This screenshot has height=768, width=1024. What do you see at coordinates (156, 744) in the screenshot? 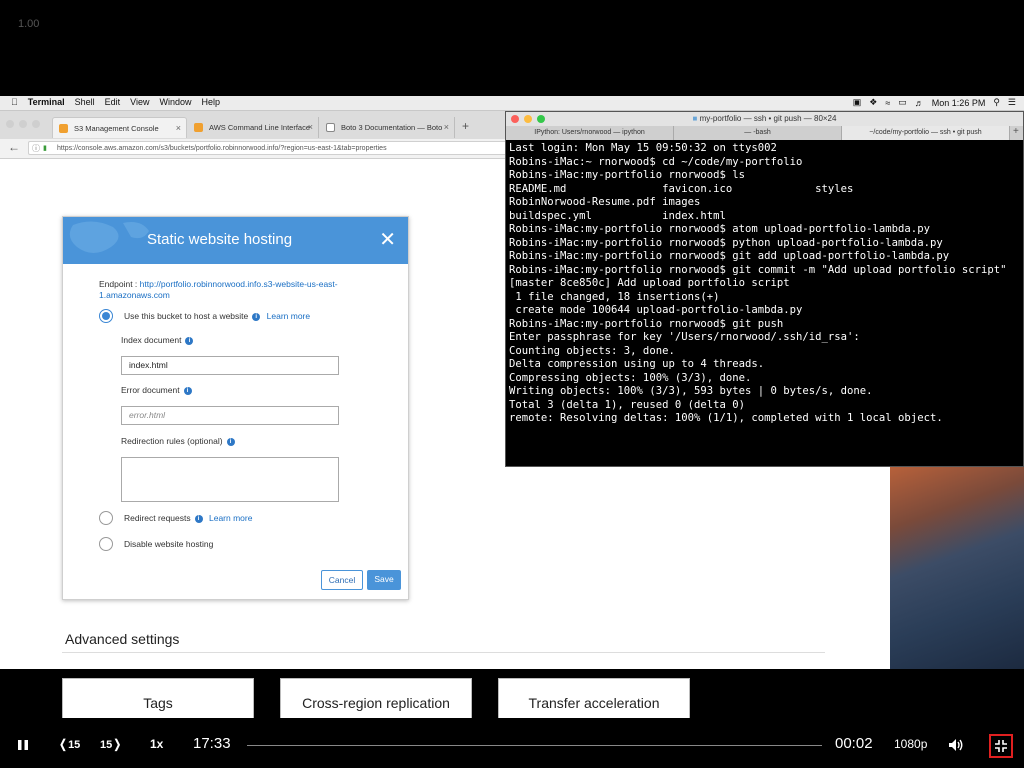
I see `playback-speed-button: 1x` at bounding box center [156, 744].